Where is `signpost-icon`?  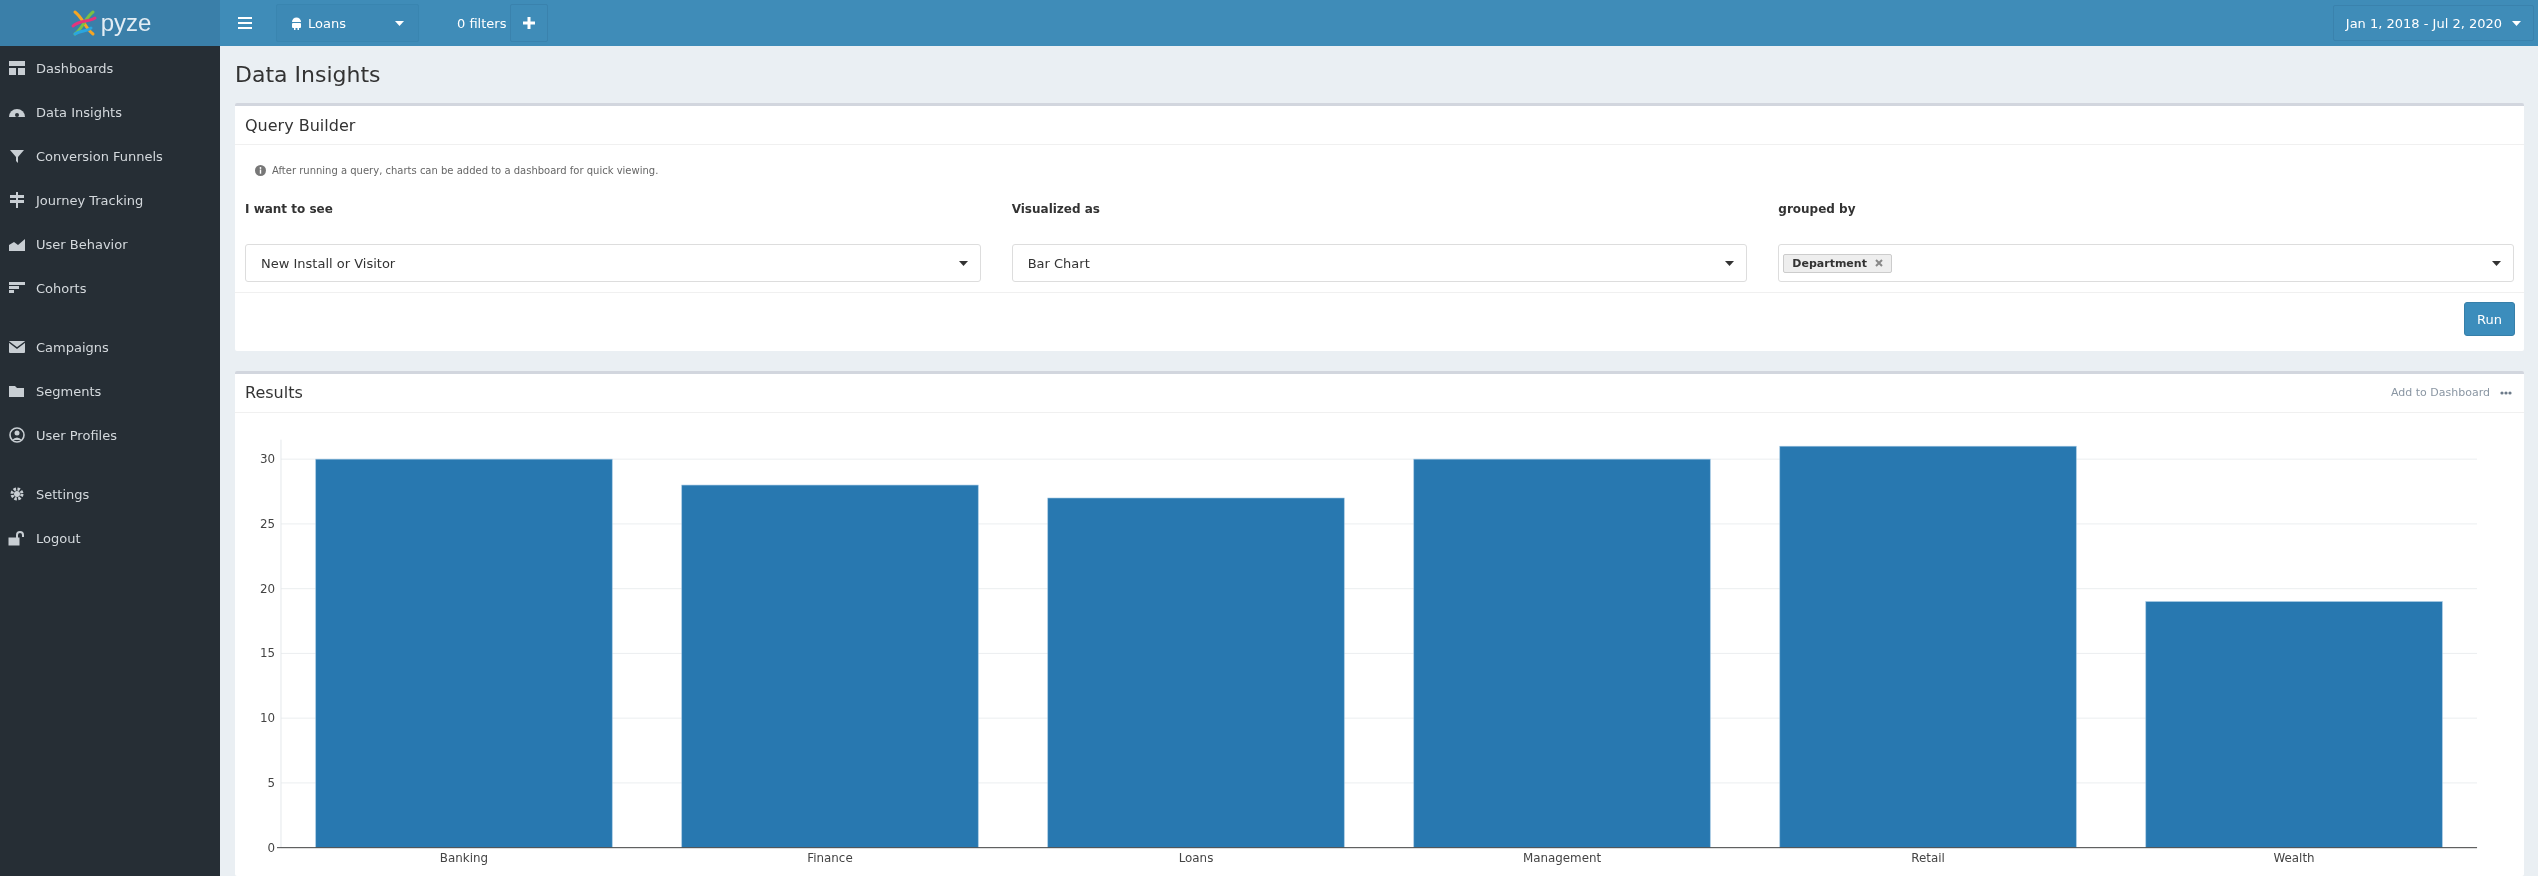
signpost-icon is located at coordinates (17, 200).